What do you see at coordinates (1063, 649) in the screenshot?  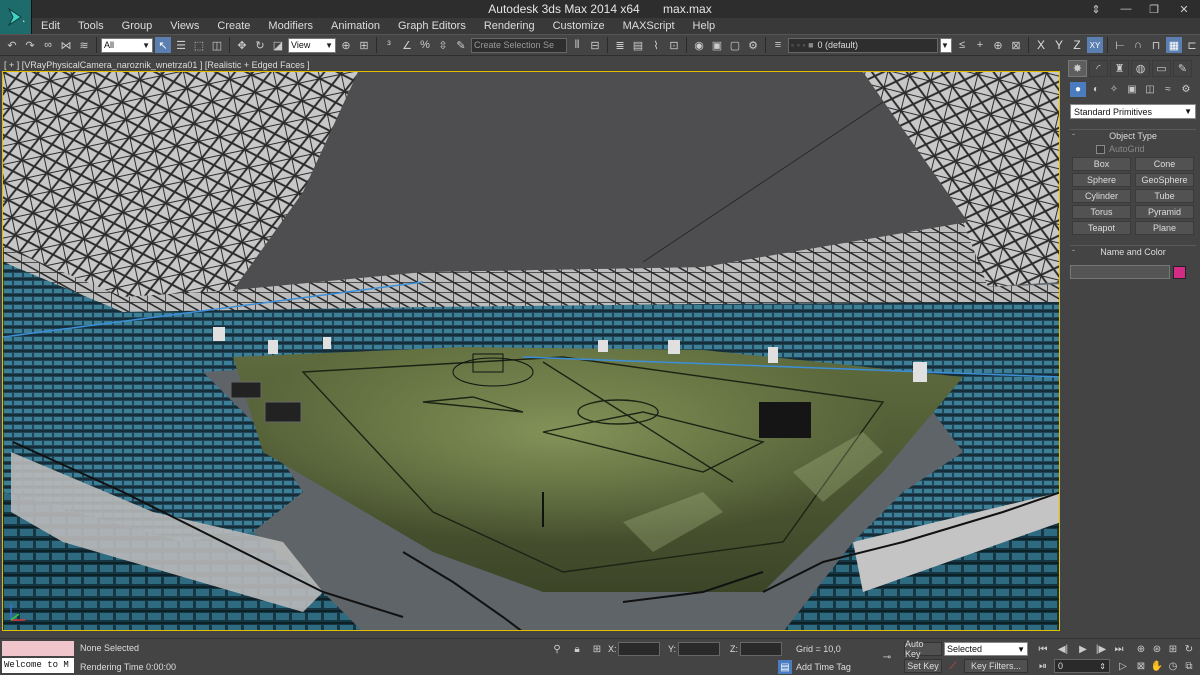 I see `previous-frame-icon: ◀|` at bounding box center [1063, 649].